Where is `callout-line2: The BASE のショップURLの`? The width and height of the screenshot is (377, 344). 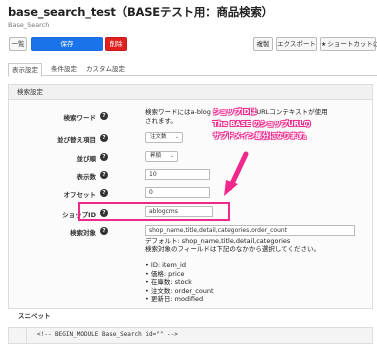 callout-line2: The BASE のショップURLの is located at coordinates (262, 124).